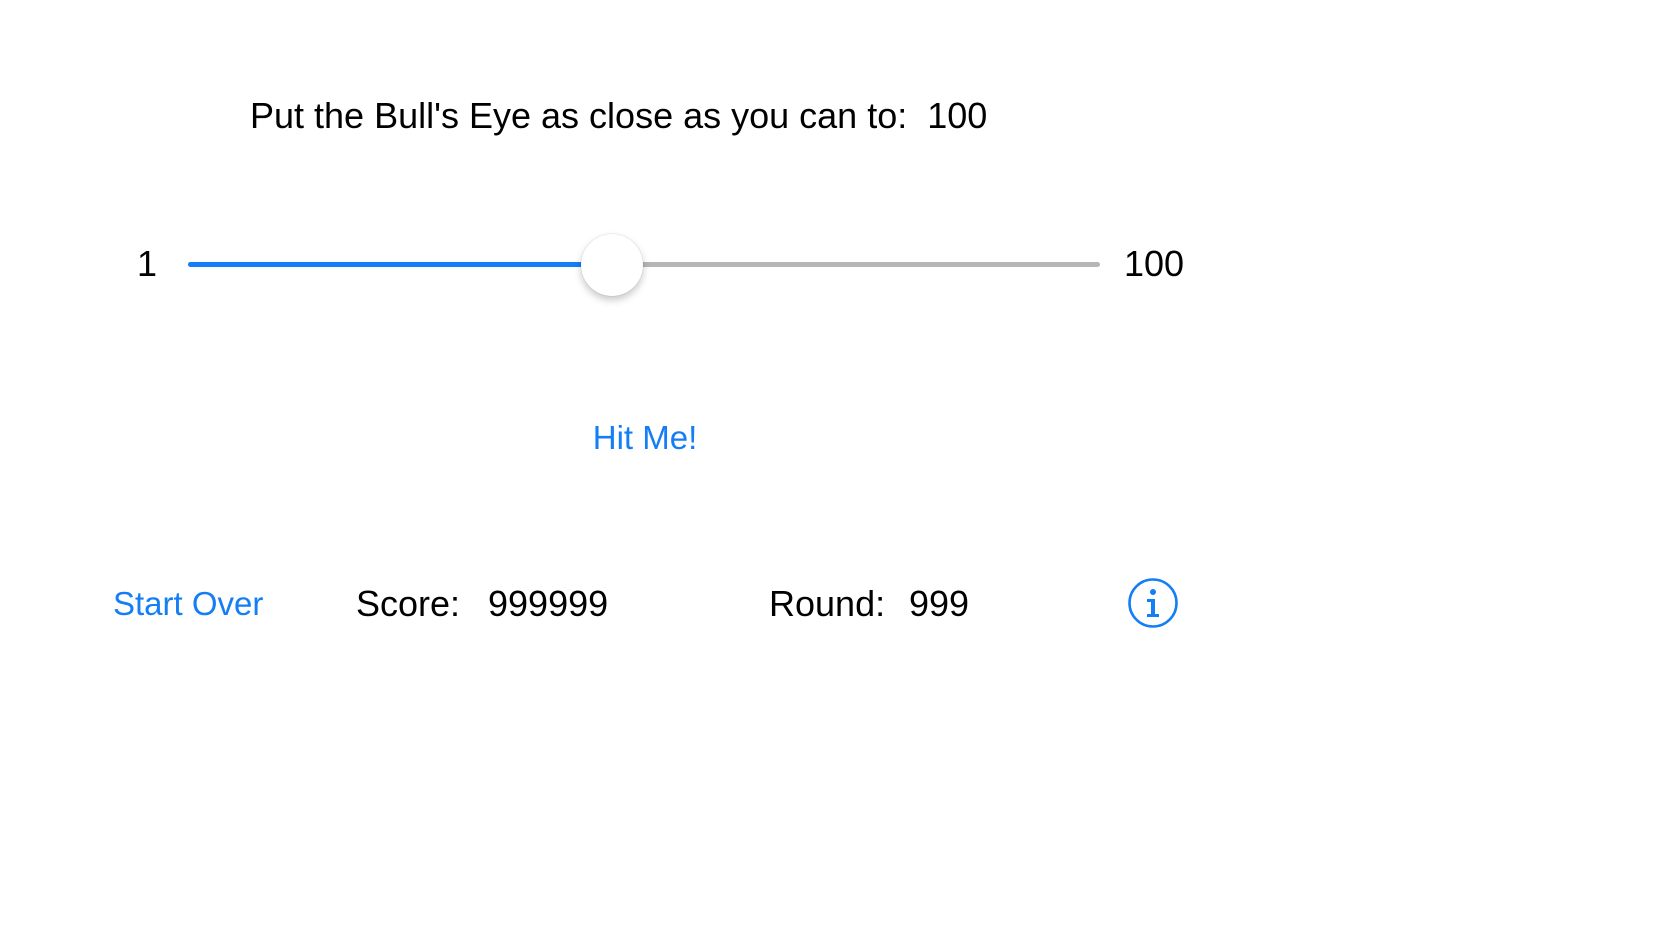 This screenshot has width=1656, height=931. Describe the element at coordinates (827, 603) in the screenshot. I see `round-label: Round:` at that location.